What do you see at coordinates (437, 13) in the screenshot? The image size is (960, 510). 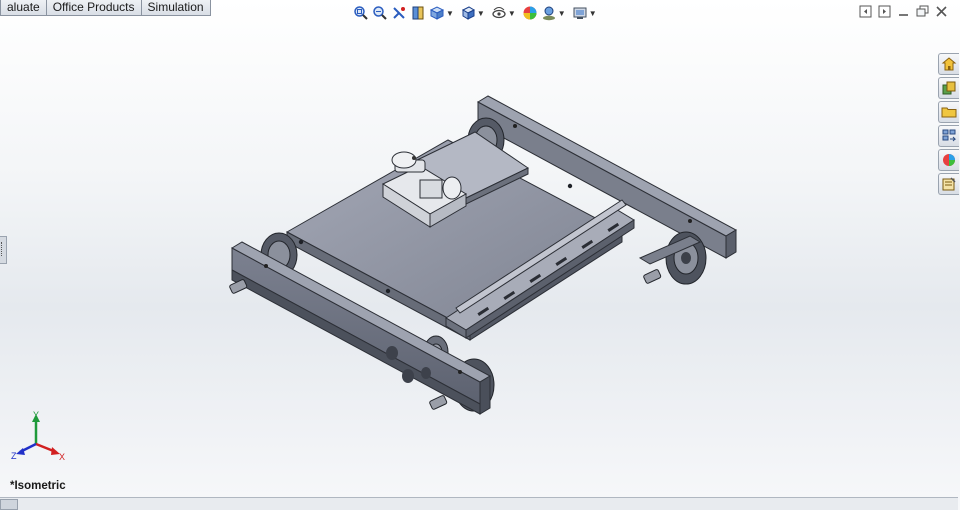 I see `view-orientation-icon` at bounding box center [437, 13].